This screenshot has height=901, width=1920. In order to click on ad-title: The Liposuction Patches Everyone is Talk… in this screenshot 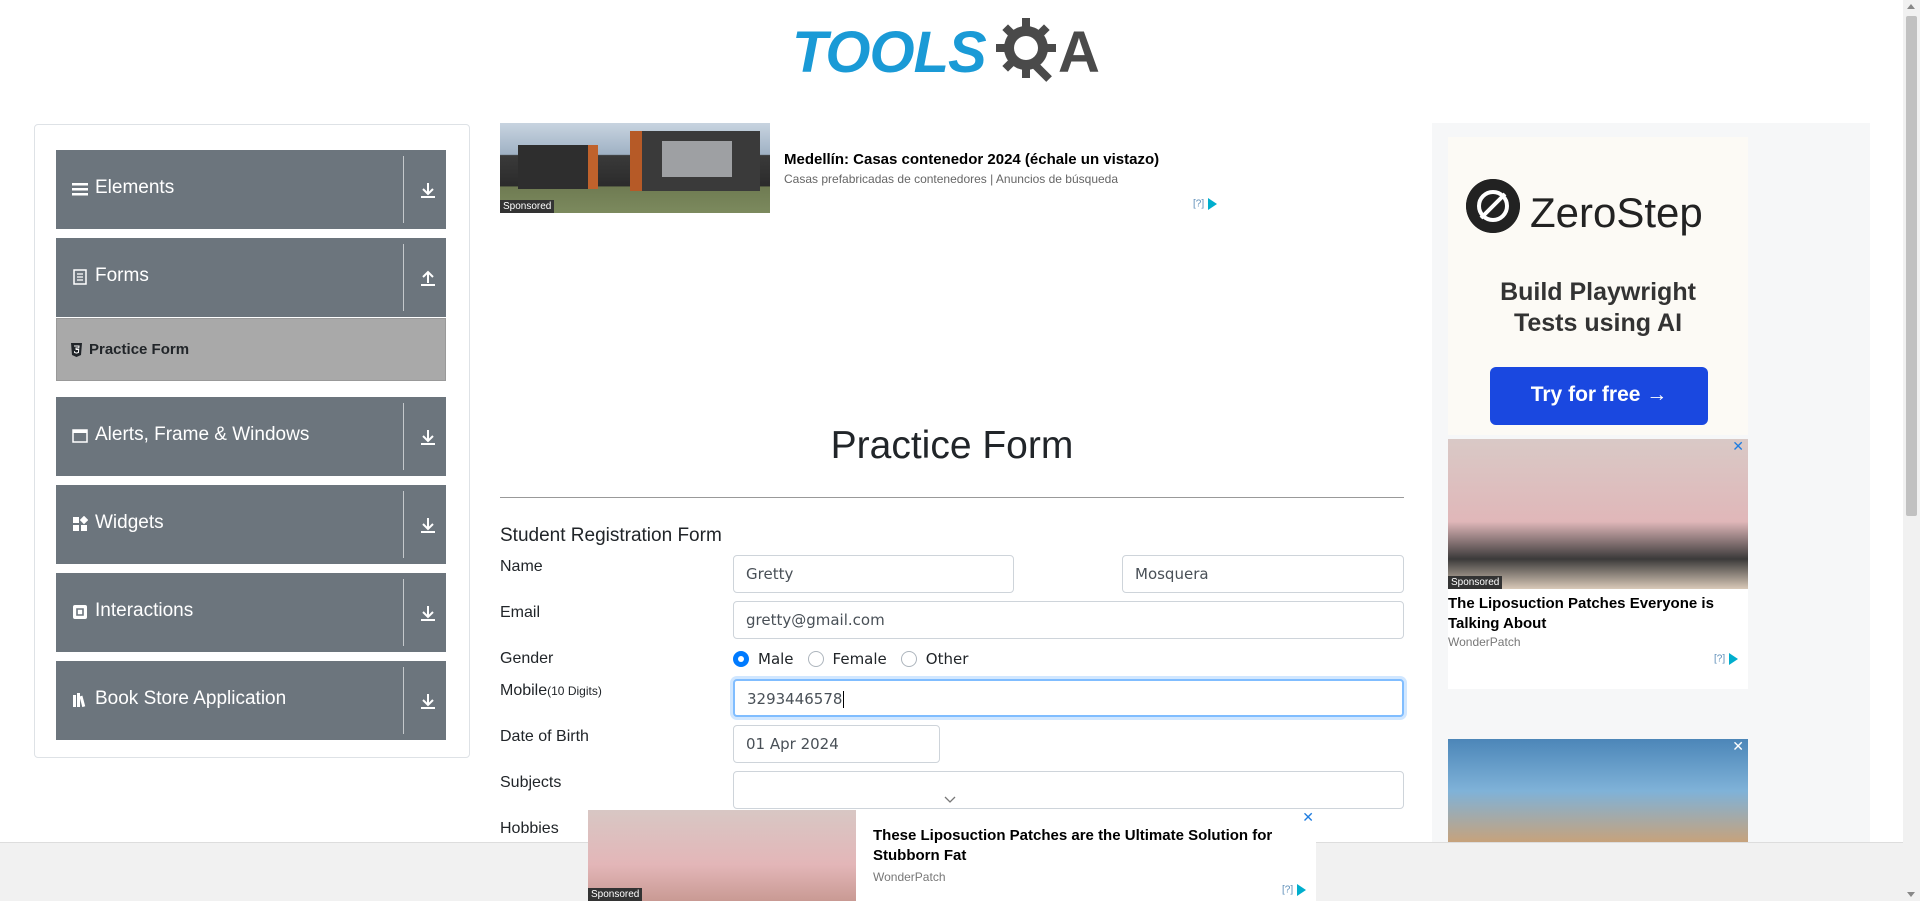, I will do `click(1598, 614)`.